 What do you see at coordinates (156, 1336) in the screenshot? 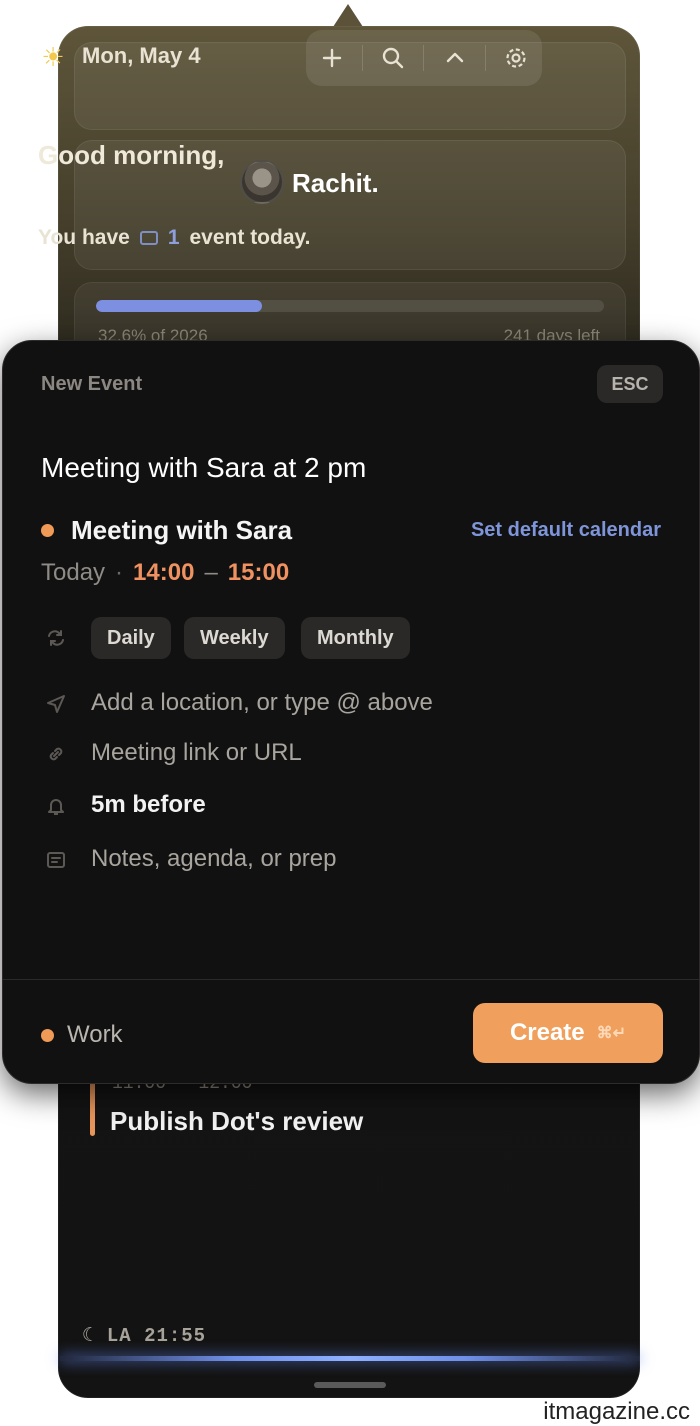
I see `timezone-label: LA 21:55` at bounding box center [156, 1336].